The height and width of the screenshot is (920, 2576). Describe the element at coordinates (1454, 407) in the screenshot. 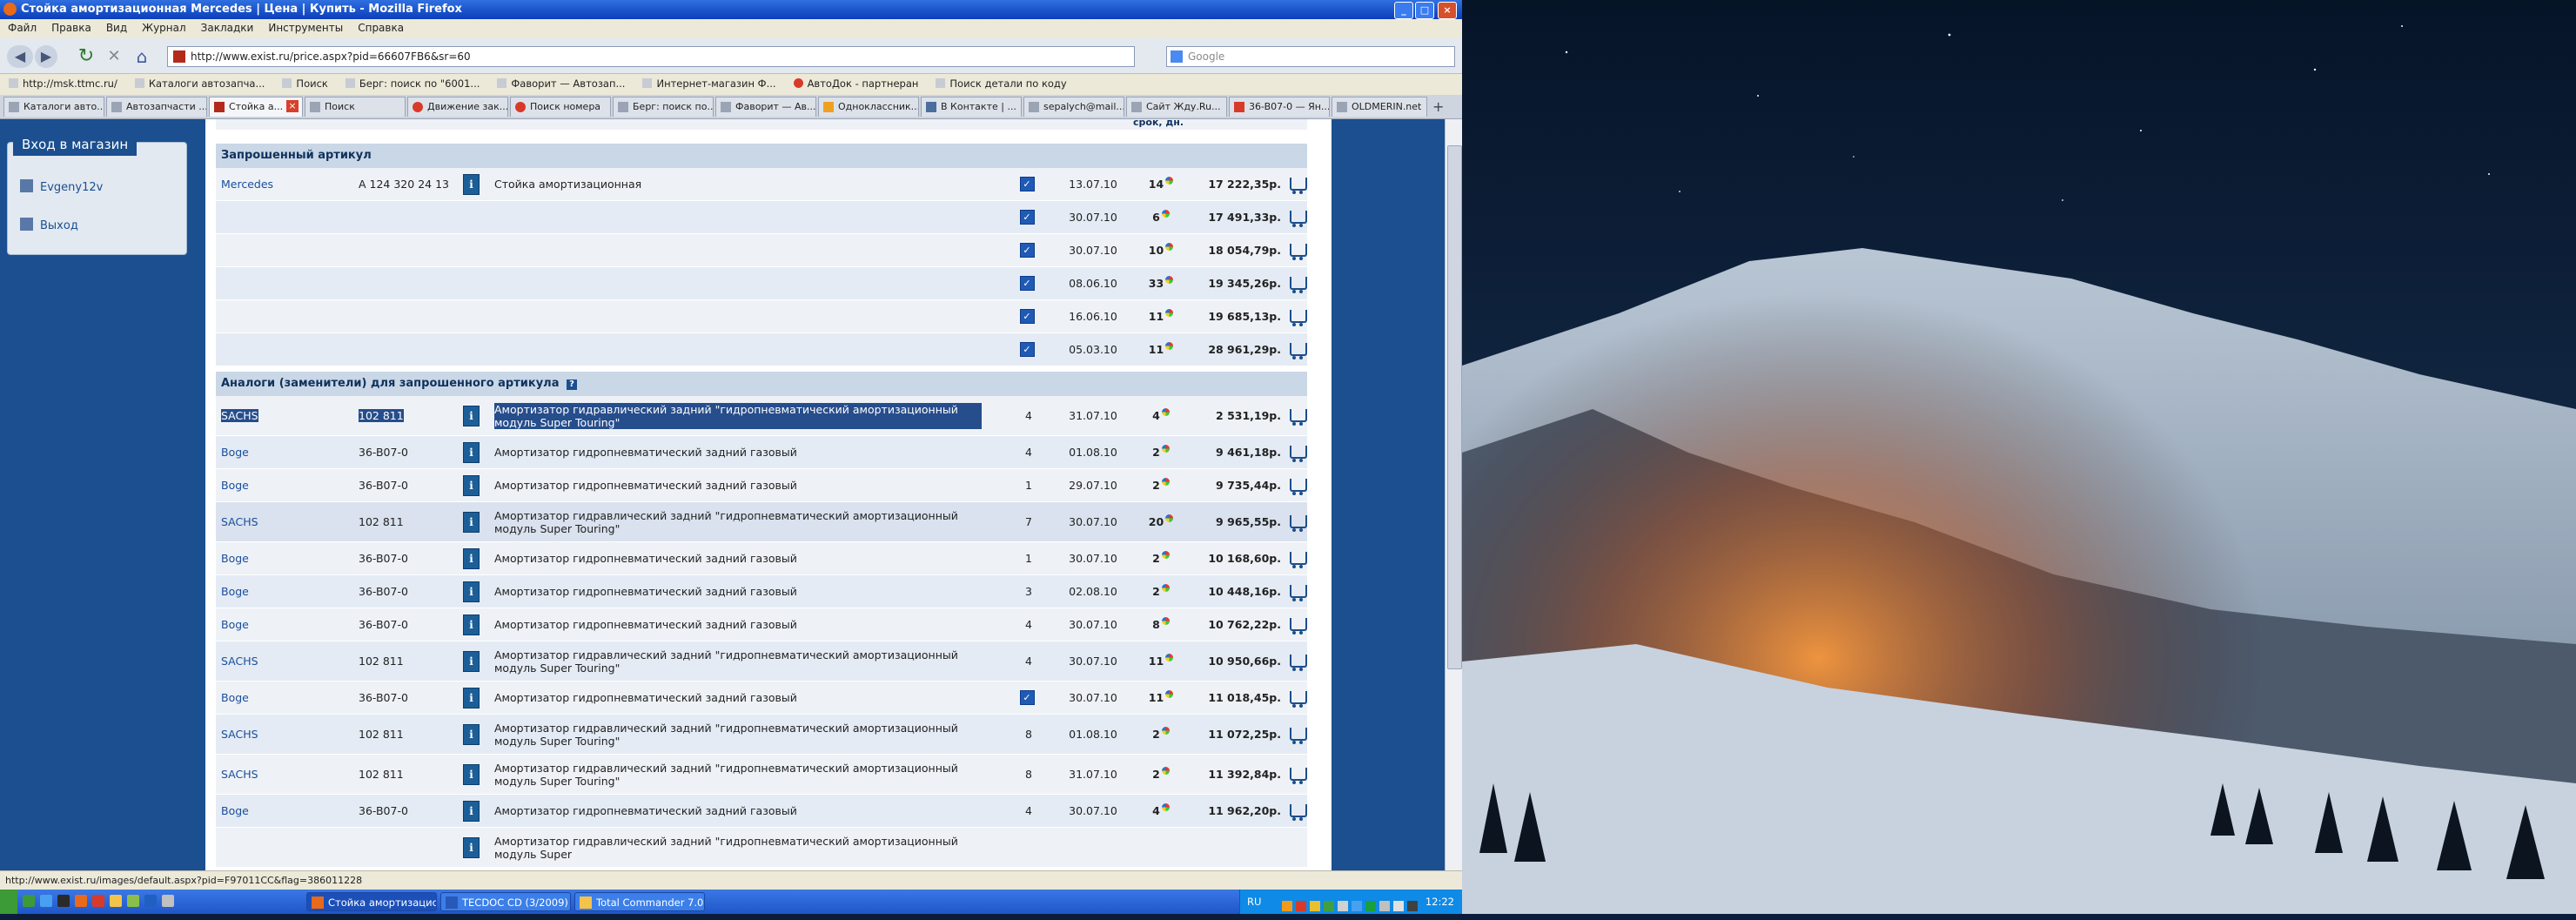

I see `scrollbar-thumb` at that location.